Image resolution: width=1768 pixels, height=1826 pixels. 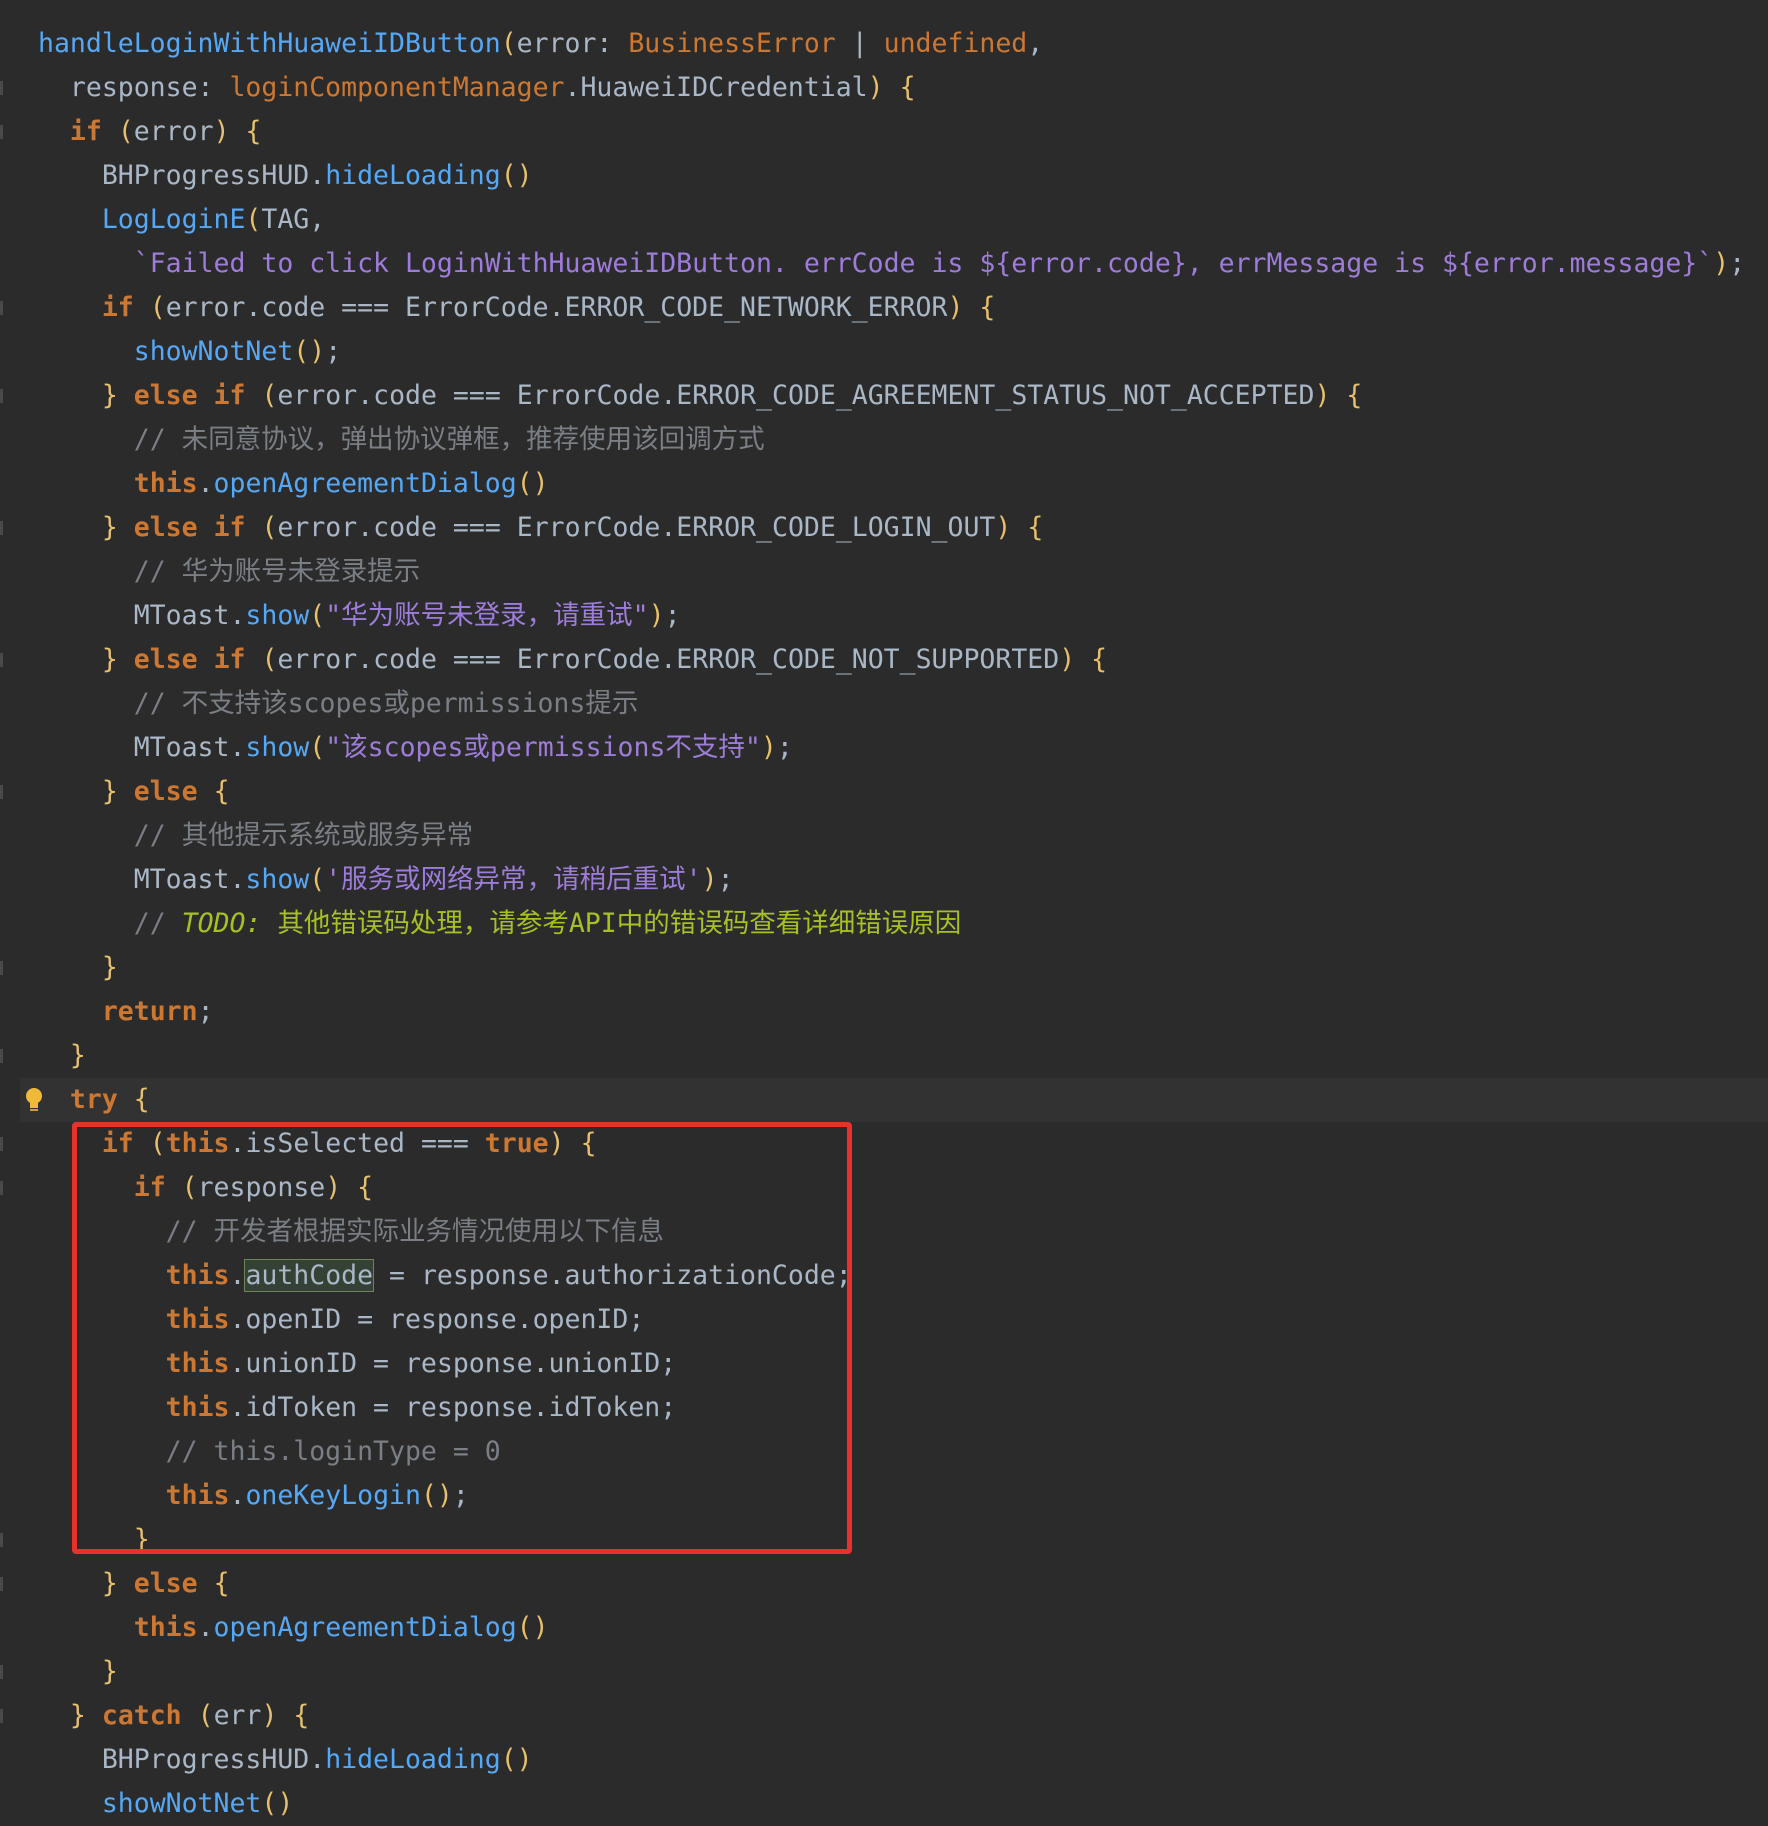 What do you see at coordinates (891, 616) in the screenshot?
I see `code-line: MToast.show("华为账号未登录，请重试");` at bounding box center [891, 616].